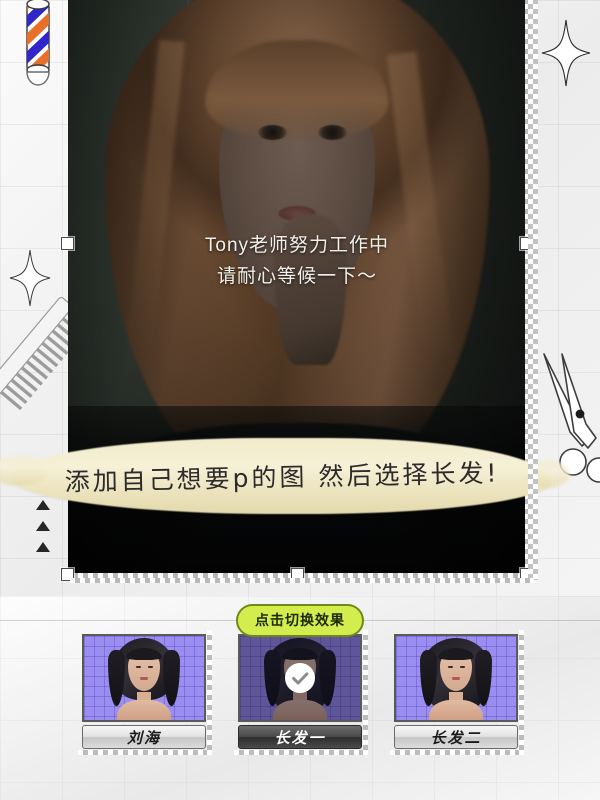 Image resolution: width=600 pixels, height=800 pixels. What do you see at coordinates (533, 290) in the screenshot?
I see `transparency-checker-strip` at bounding box center [533, 290].